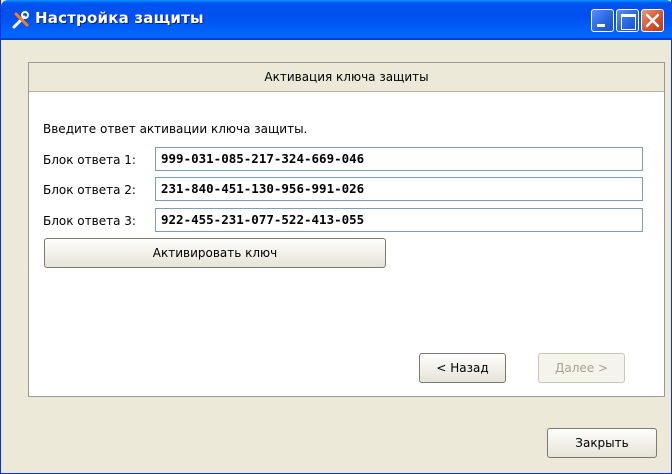  Describe the element at coordinates (581, 368) in the screenshot. I see `next-button: Далее >` at that location.